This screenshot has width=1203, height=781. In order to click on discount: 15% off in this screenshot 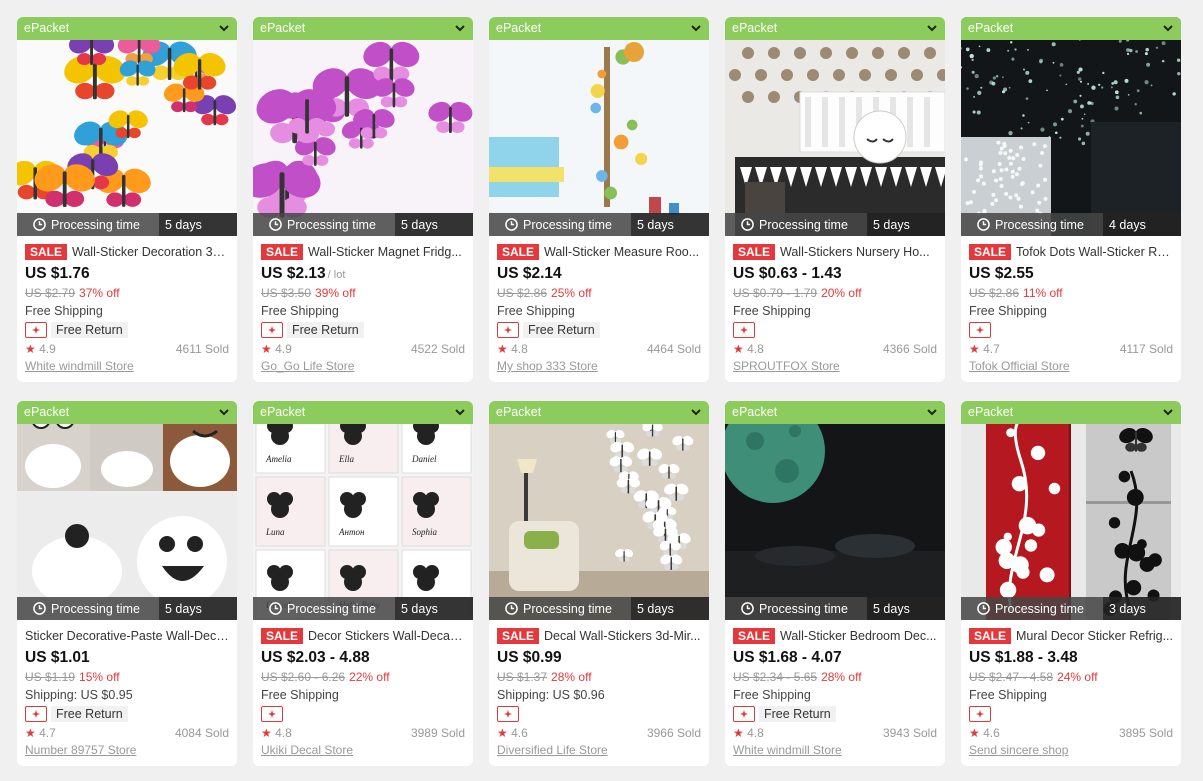, I will do `click(99, 677)`.